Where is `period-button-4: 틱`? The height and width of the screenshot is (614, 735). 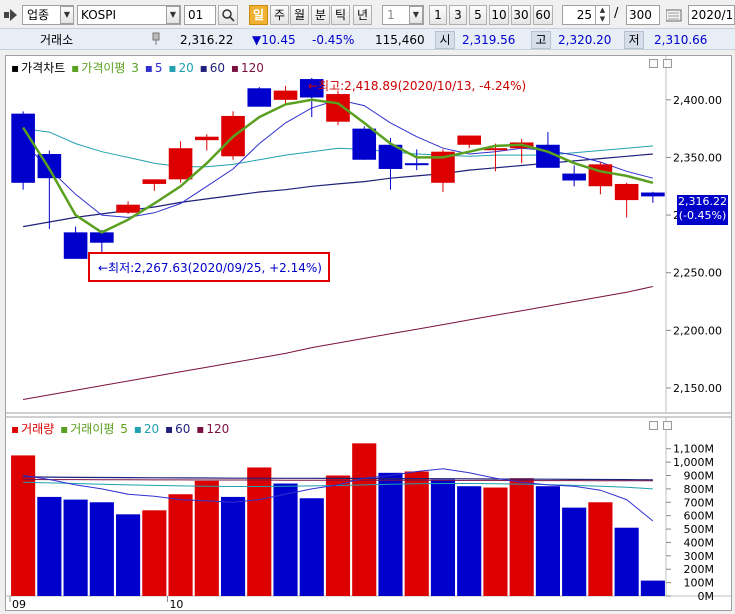
period-button-4: 틱 is located at coordinates (340, 15).